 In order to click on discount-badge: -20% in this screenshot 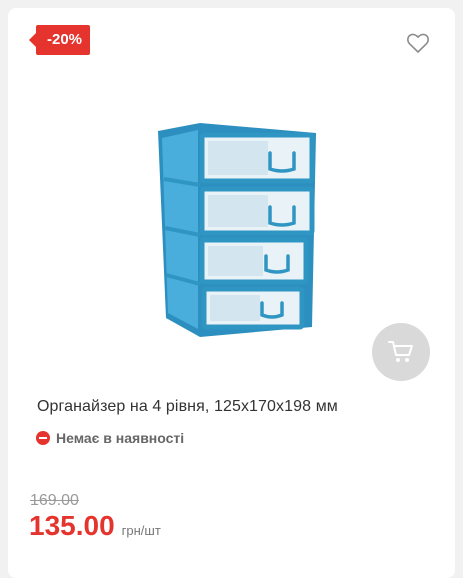, I will do `click(59, 40)`.